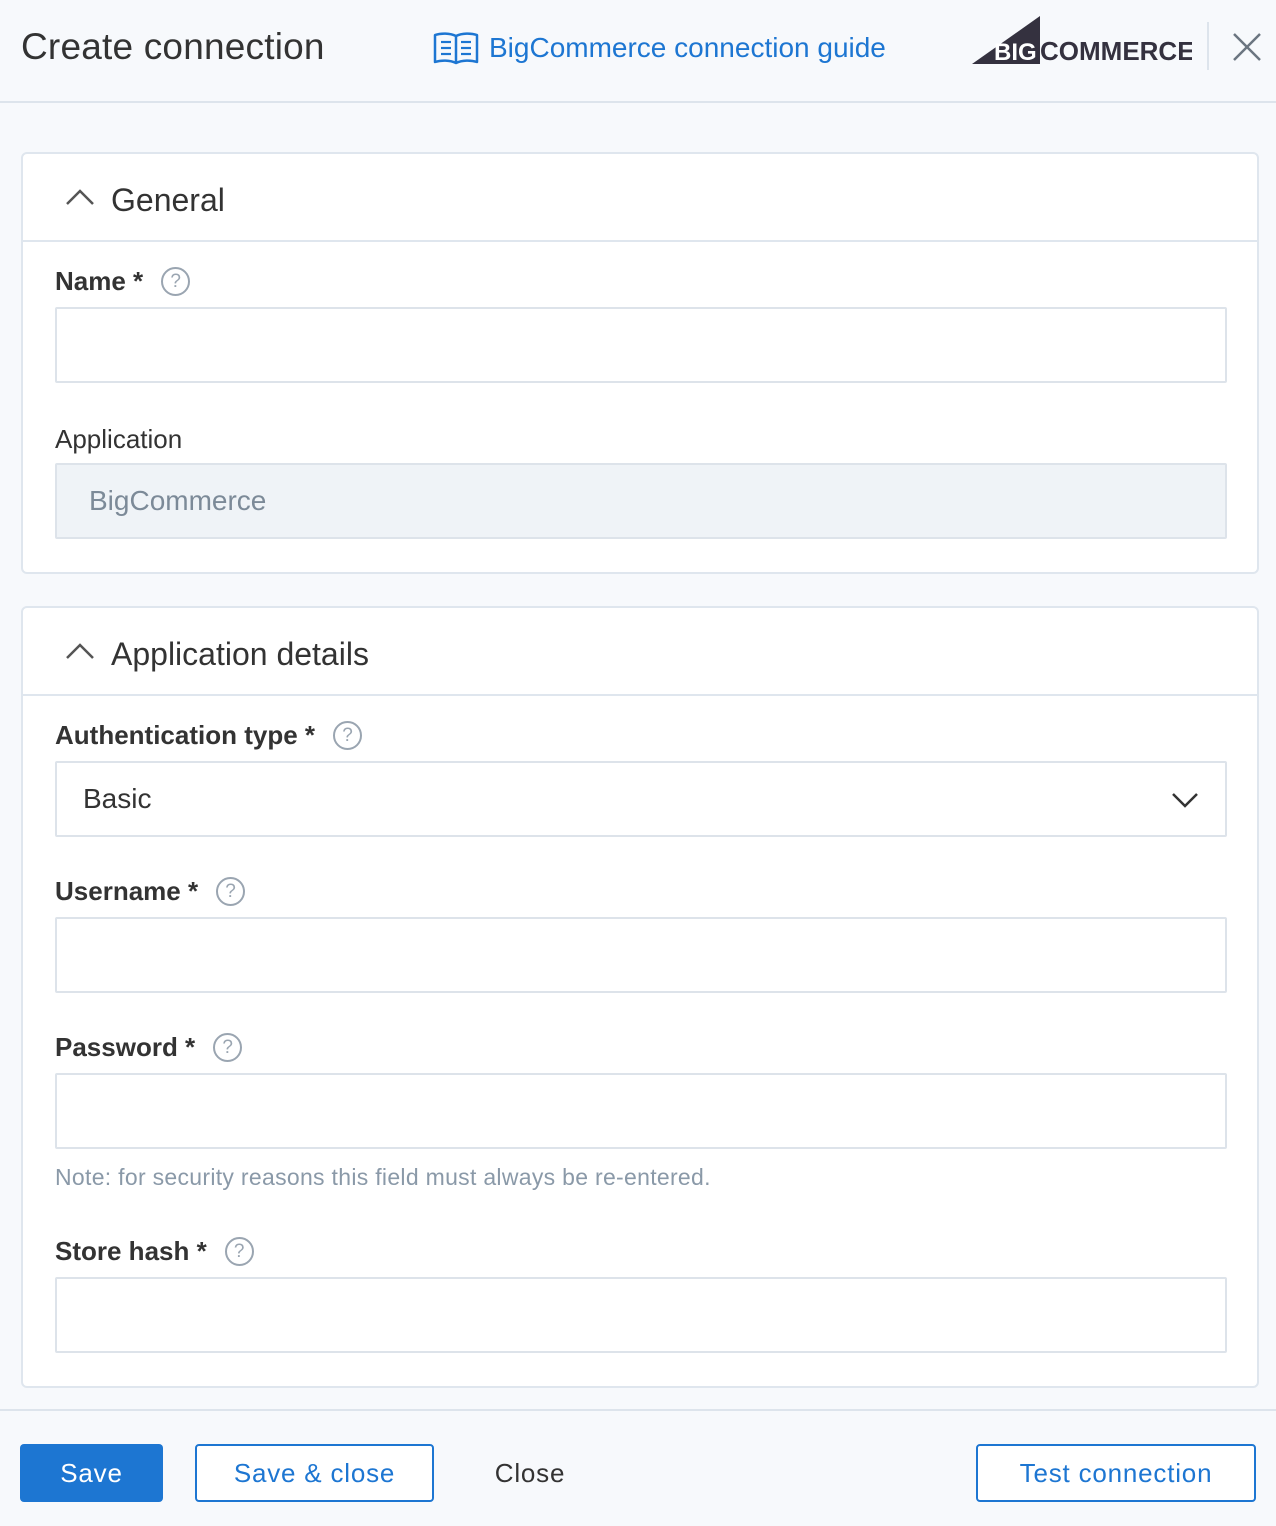  Describe the element at coordinates (131, 1251) in the screenshot. I see `store-hash-label-text: Store hash *` at that location.